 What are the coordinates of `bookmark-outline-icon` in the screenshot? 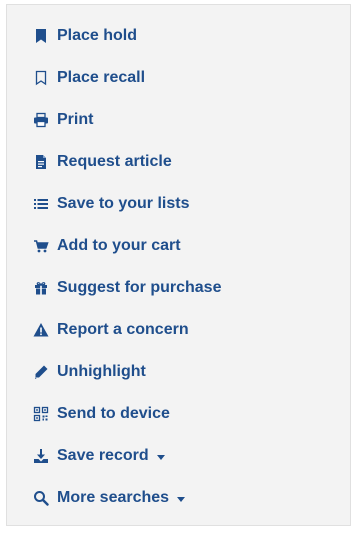 It's located at (41, 78).